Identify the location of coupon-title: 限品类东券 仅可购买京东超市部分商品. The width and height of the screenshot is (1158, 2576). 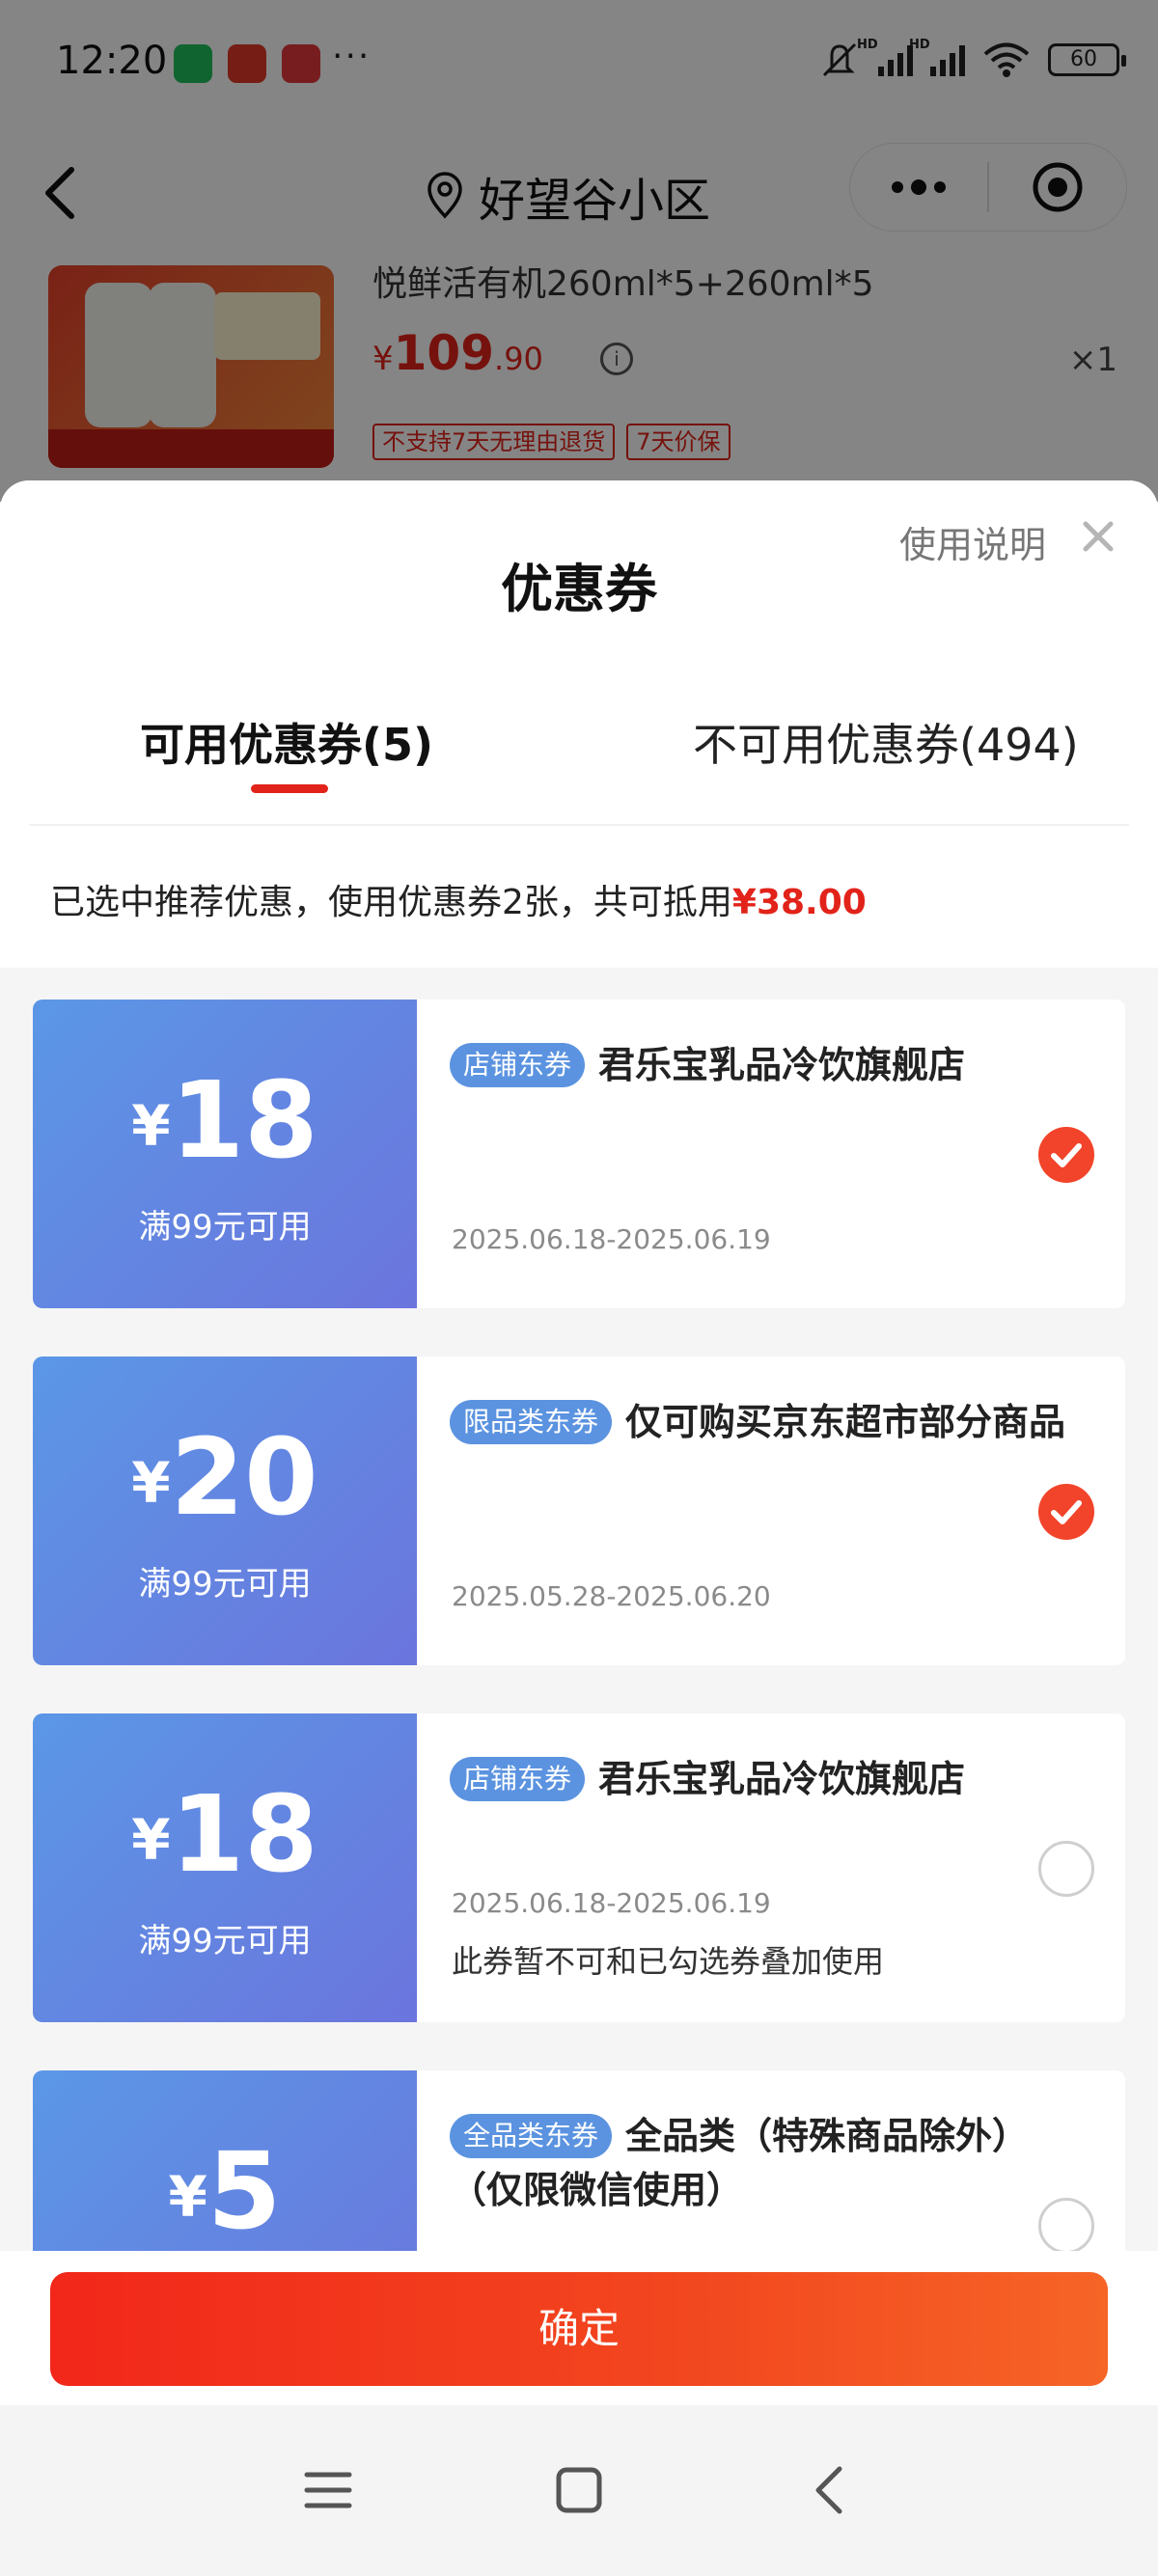
(758, 1422).